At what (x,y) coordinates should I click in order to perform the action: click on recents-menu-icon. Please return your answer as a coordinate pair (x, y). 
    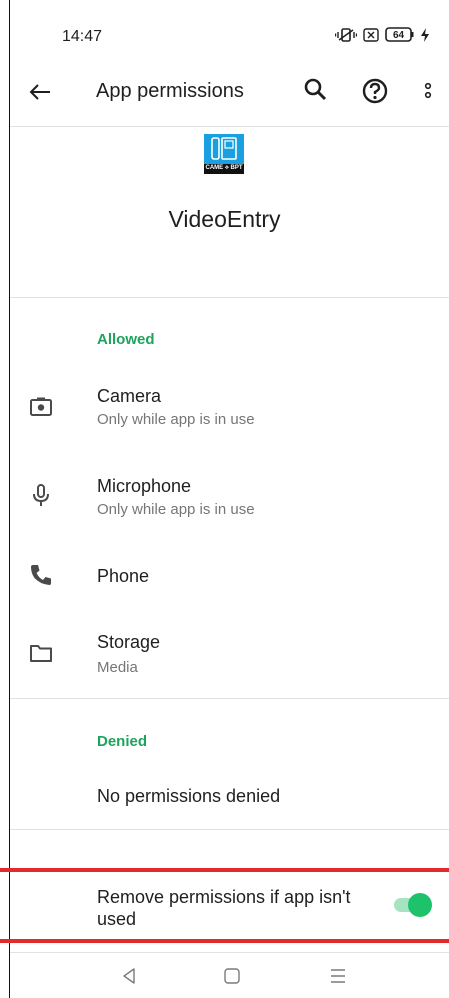
    Looking at the image, I should click on (338, 976).